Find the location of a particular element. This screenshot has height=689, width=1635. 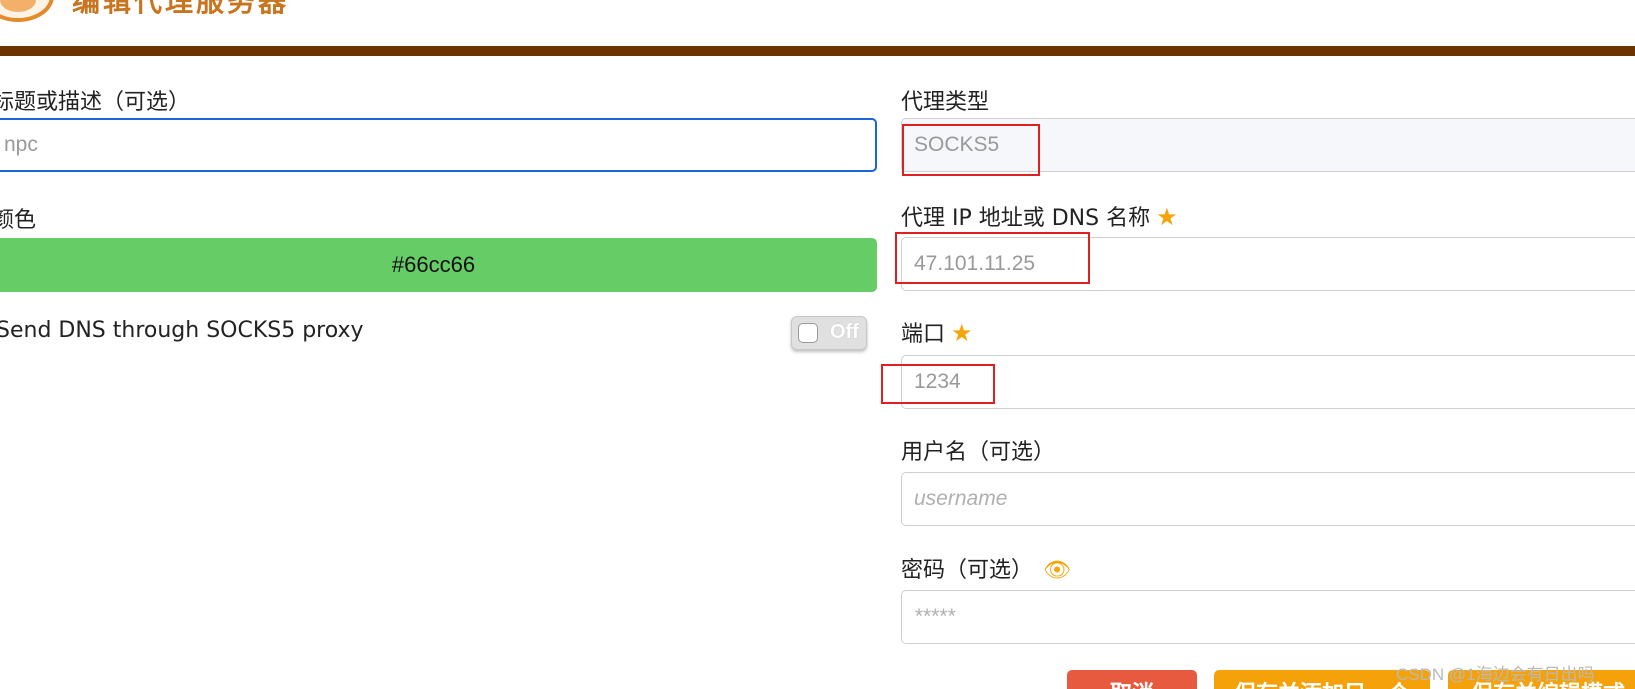

watermark: CSDN @1海边会有日出吗 is located at coordinates (1495, 674).